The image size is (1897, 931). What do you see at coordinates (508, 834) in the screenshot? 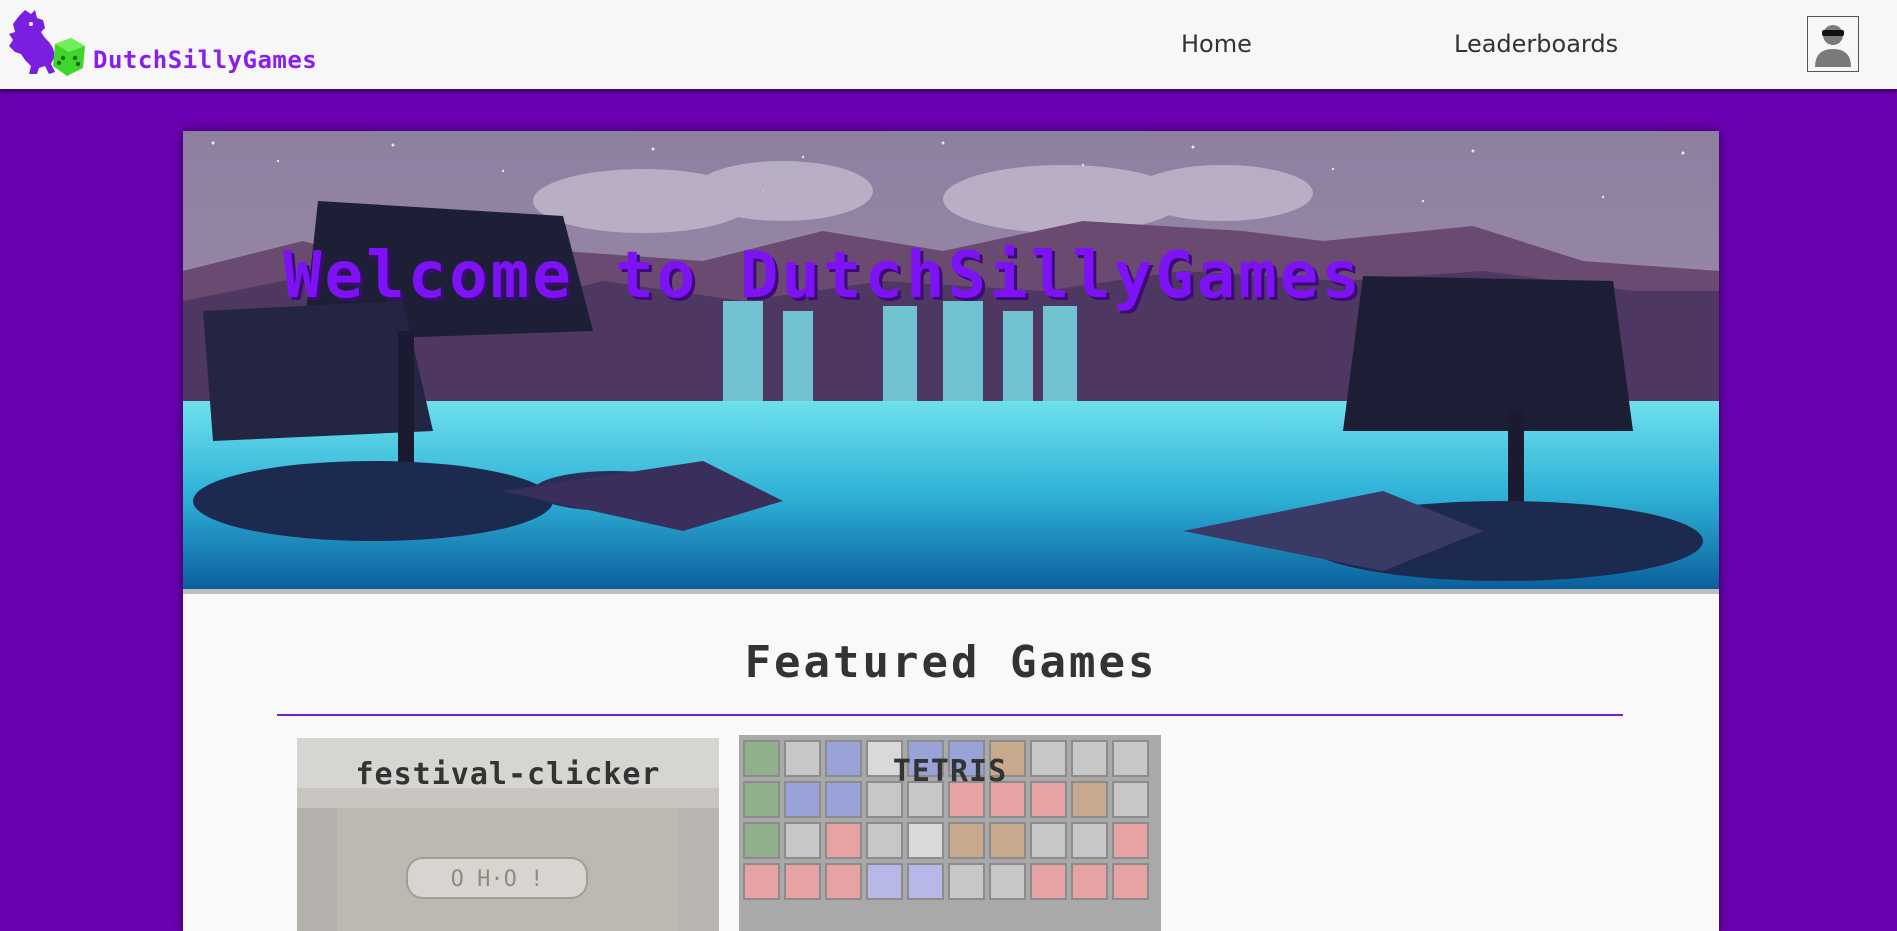
I see `game-card-festival-clicker: O H·O ! festival-clicker` at bounding box center [508, 834].